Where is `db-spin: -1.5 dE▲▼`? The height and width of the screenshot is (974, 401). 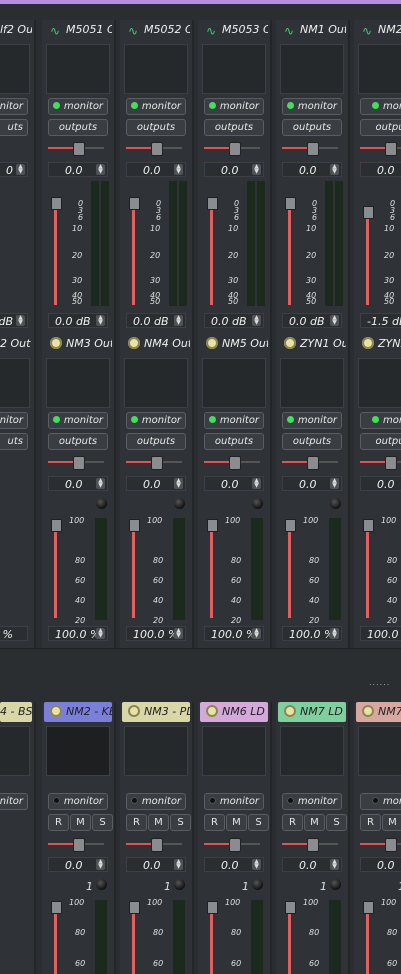 db-spin: -1.5 dE▲▼ is located at coordinates (380, 320).